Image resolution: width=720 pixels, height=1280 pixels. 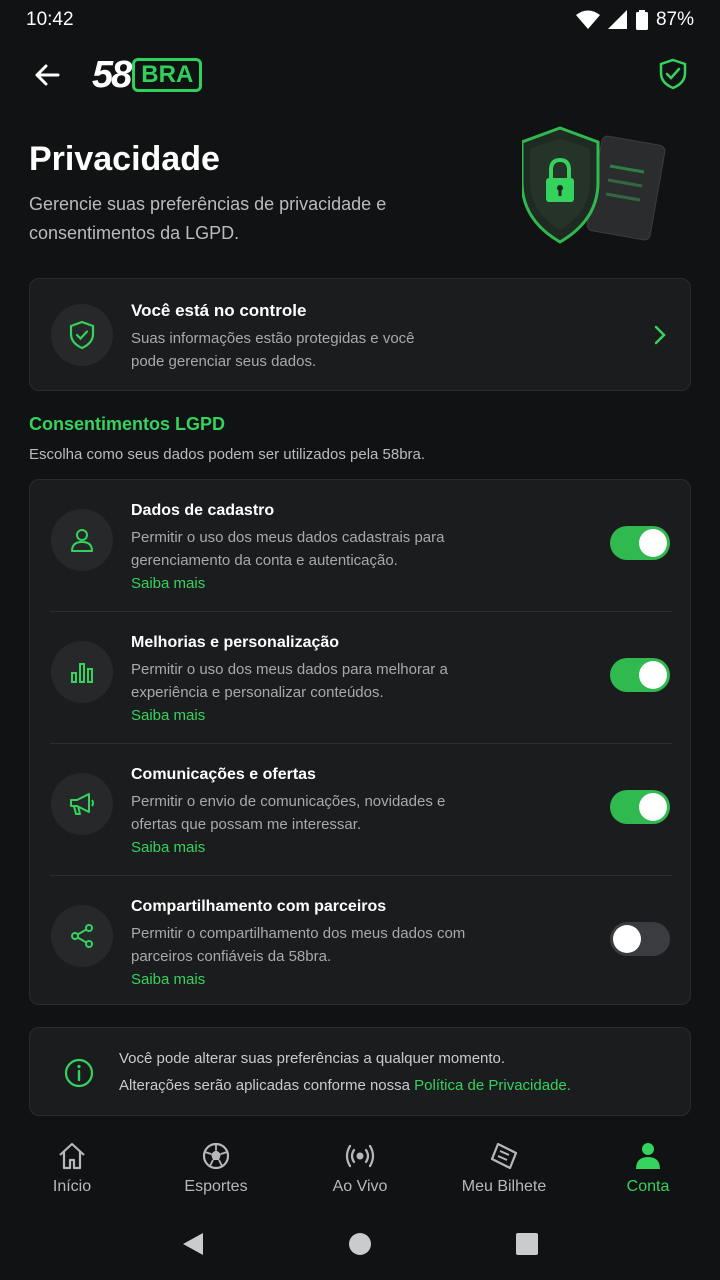 I want to click on triangle-back-icon, so click(x=193, y=1244).